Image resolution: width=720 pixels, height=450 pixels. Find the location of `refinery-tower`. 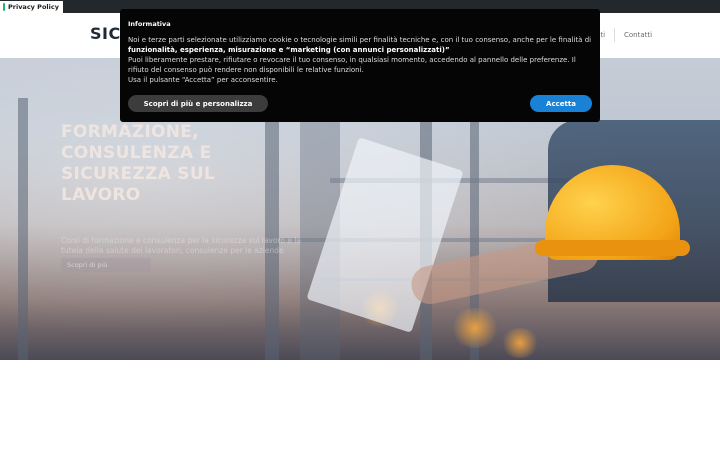

refinery-tower is located at coordinates (23, 229).